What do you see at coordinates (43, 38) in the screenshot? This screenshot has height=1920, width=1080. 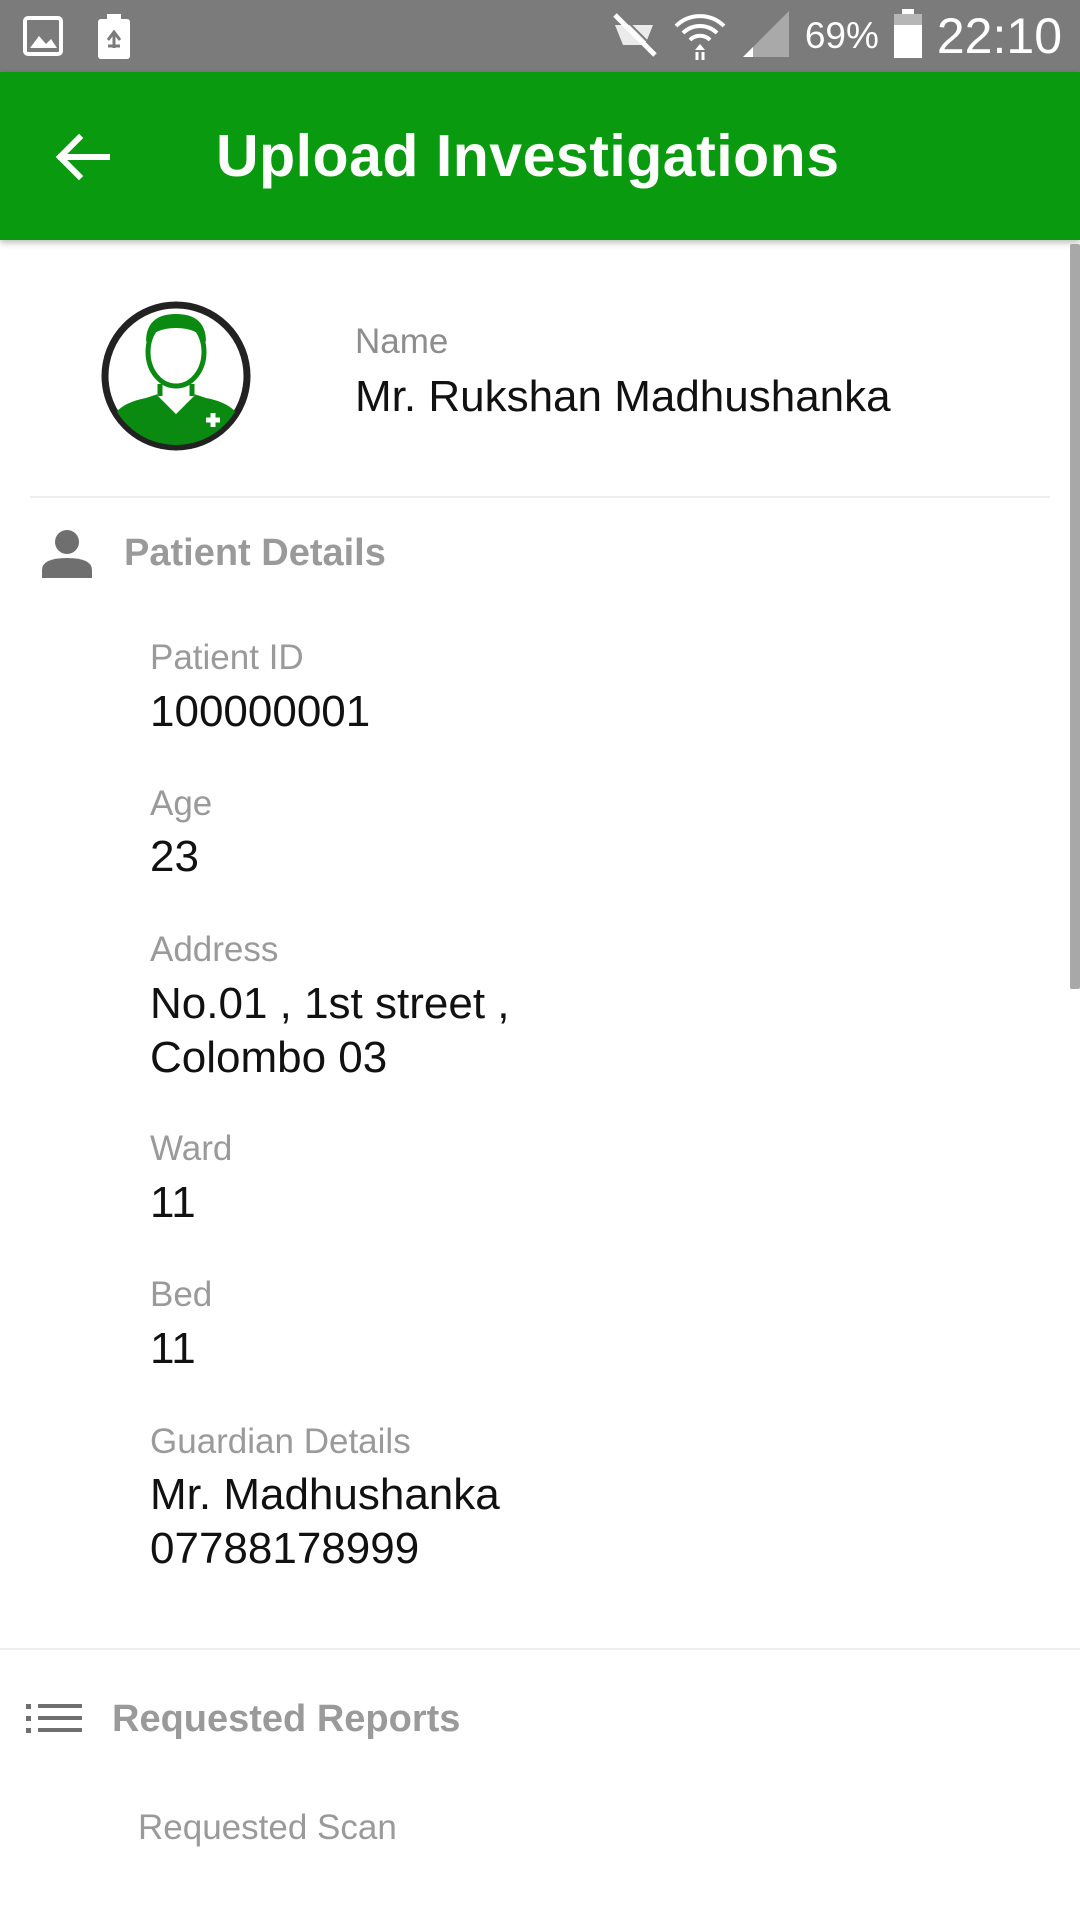 I see `gallery-icon` at bounding box center [43, 38].